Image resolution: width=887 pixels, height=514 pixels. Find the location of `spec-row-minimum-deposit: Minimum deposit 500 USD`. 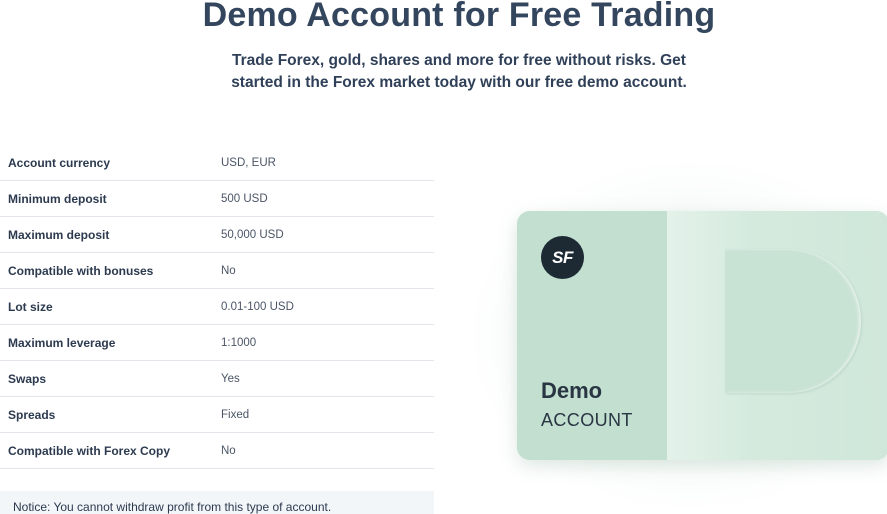

spec-row-minimum-deposit: Minimum deposit 500 USD is located at coordinates (217, 199).